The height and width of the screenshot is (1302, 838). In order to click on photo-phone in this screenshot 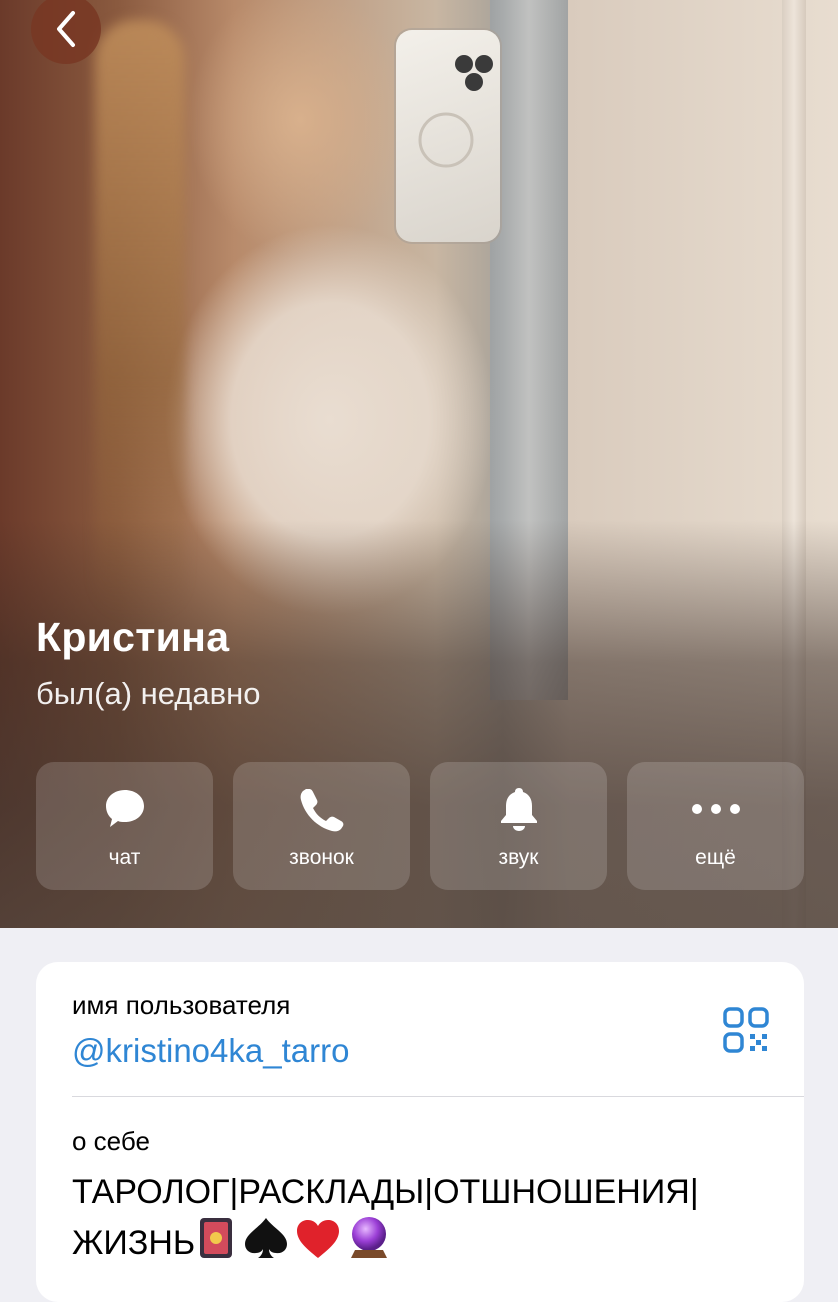, I will do `click(448, 136)`.